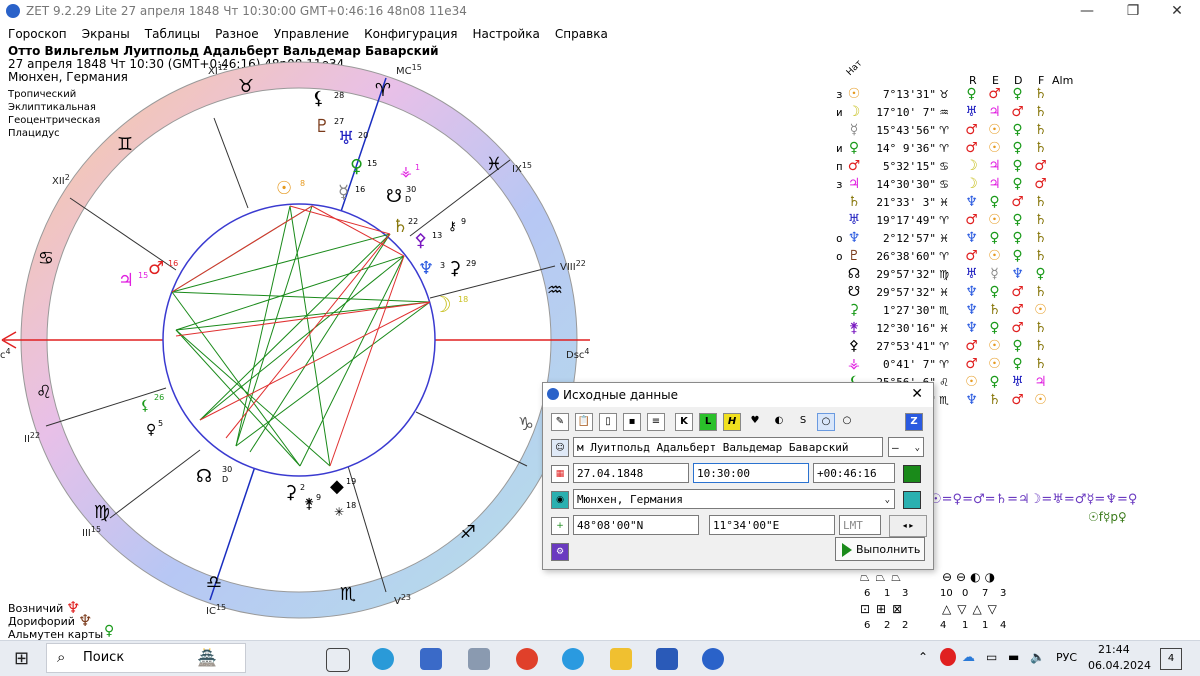 This screenshot has width=1200, height=676. What do you see at coordinates (608, 422) in the screenshot?
I see `new-icon: ▯` at bounding box center [608, 422].